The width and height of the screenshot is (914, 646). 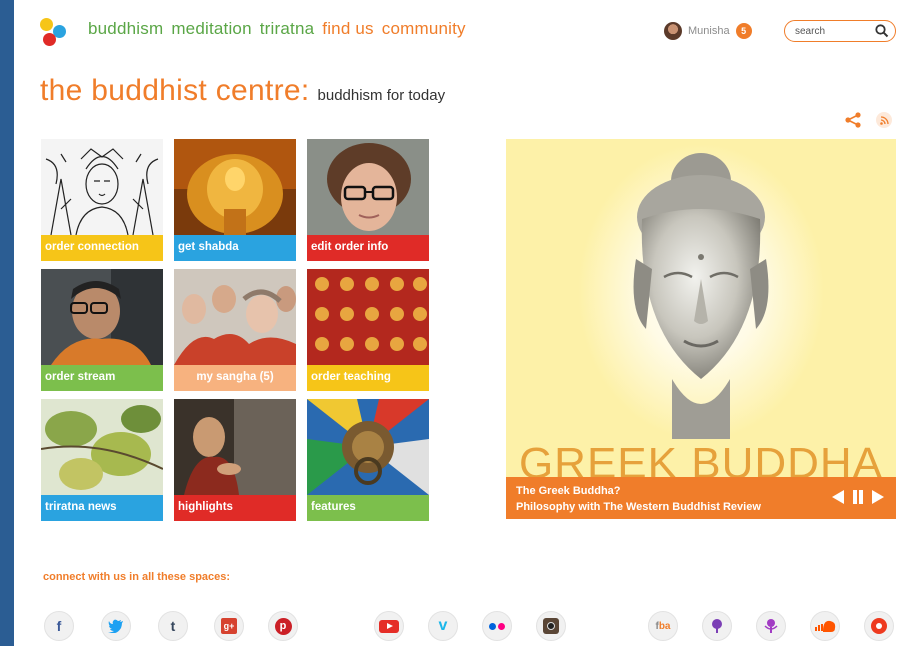 I want to click on search-input, so click(x=831, y=31).